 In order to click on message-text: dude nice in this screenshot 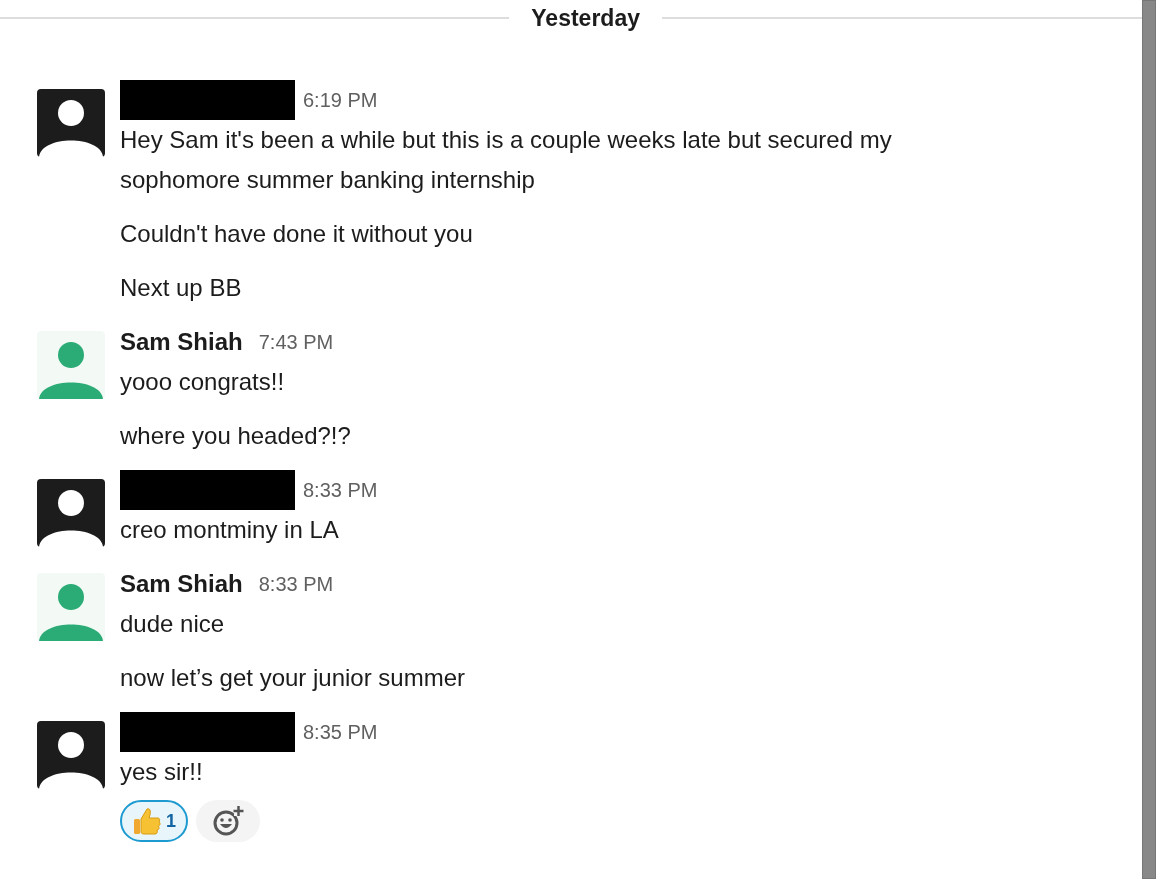, I will do `click(173, 624)`.